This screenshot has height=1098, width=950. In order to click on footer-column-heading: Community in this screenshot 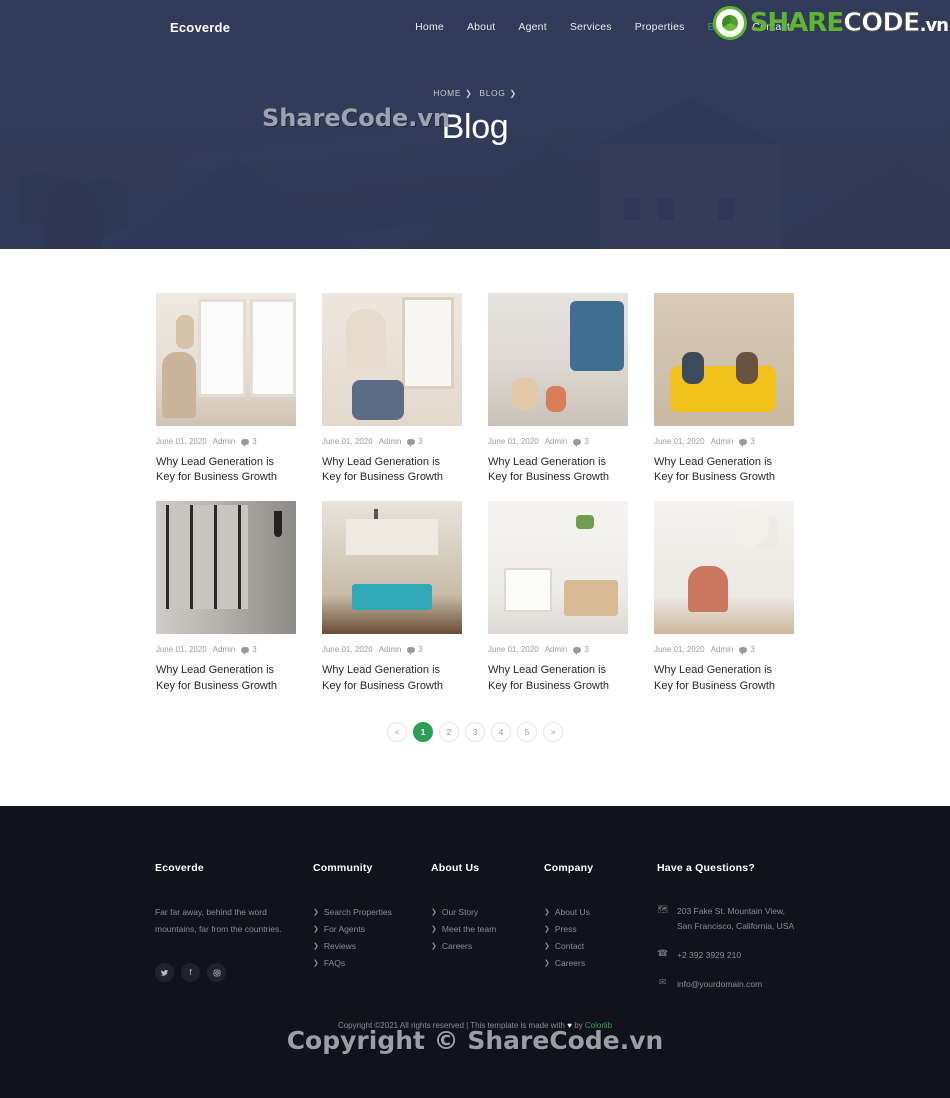, I will do `click(343, 868)`.